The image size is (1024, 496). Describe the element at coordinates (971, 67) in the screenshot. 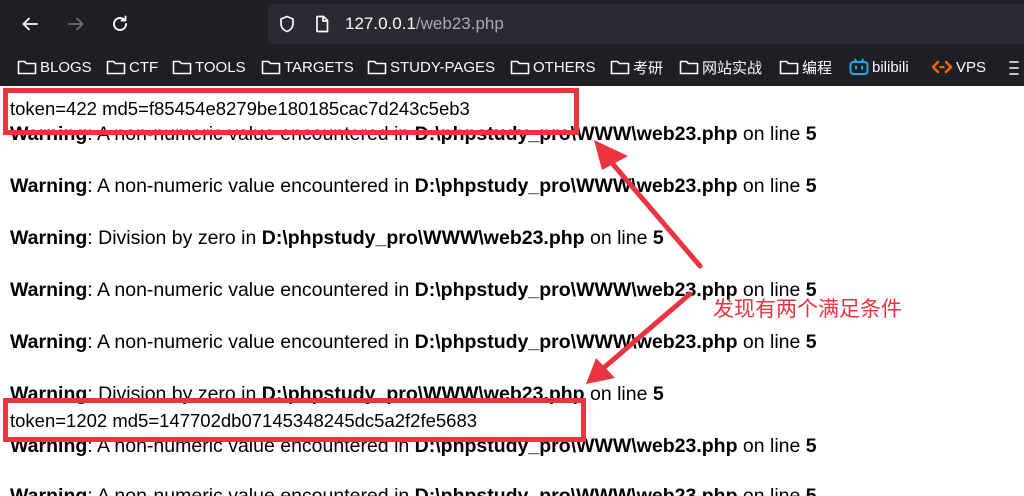

I see `bookmark-label: VPS` at that location.